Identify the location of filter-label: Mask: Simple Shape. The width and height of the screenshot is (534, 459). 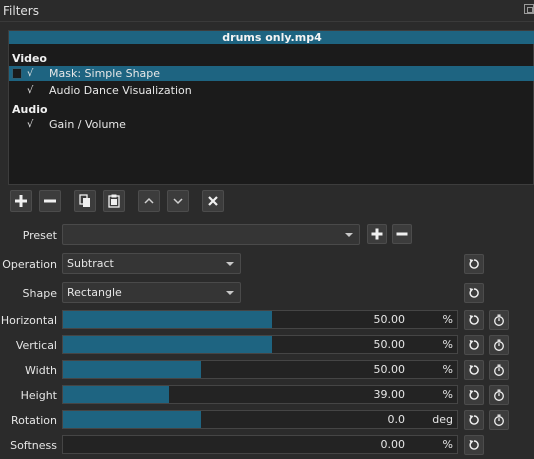
(105, 73).